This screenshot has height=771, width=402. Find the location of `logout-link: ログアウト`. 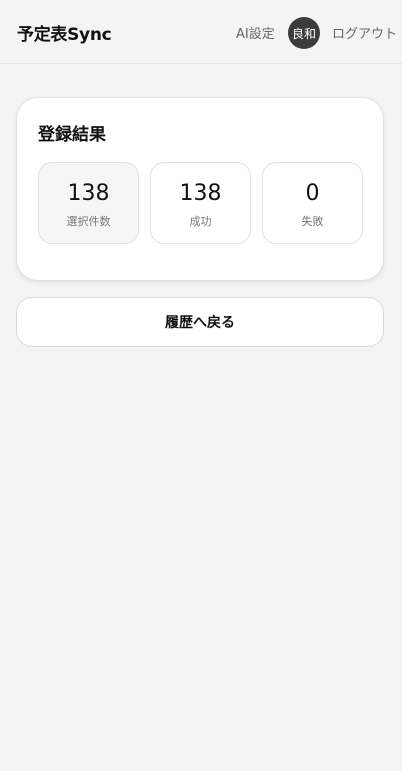

logout-link: ログアウト is located at coordinates (364, 32).